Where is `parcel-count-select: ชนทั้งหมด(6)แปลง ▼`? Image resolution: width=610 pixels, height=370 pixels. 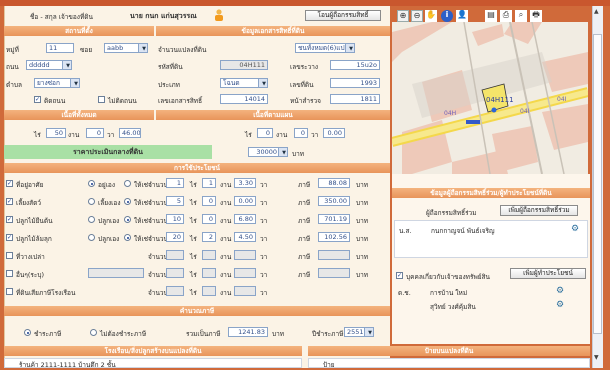 parcel-count-select: ชนทั้งหมด(6)แปลง ▼ is located at coordinates (325, 48).